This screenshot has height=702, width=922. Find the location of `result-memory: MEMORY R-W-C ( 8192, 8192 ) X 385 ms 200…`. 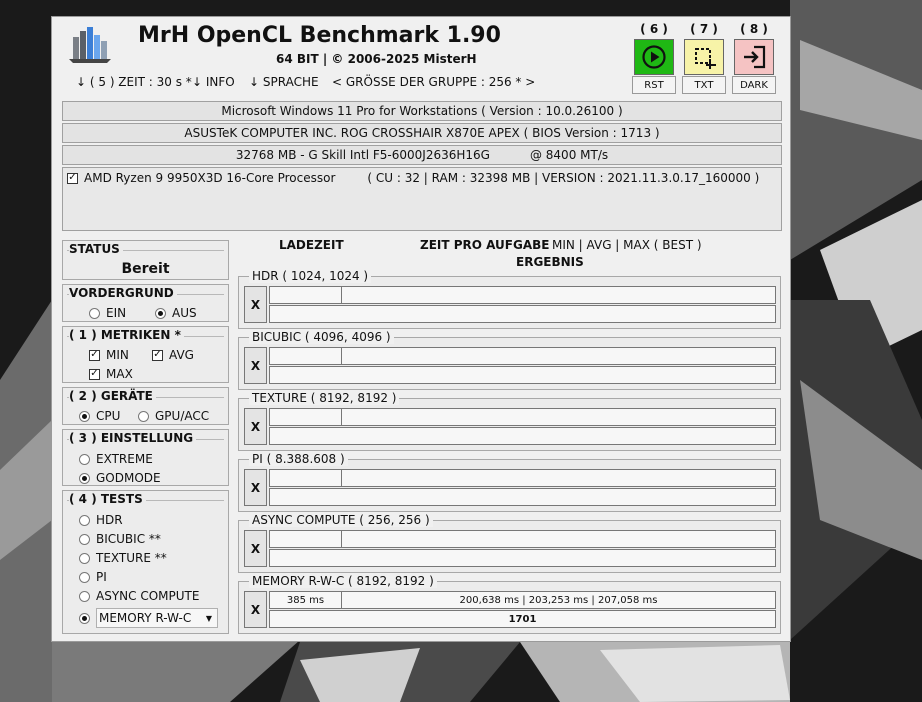

result-memory: MEMORY R-W-C ( 8192, 8192 ) X 385 ms 200… is located at coordinates (509, 604).